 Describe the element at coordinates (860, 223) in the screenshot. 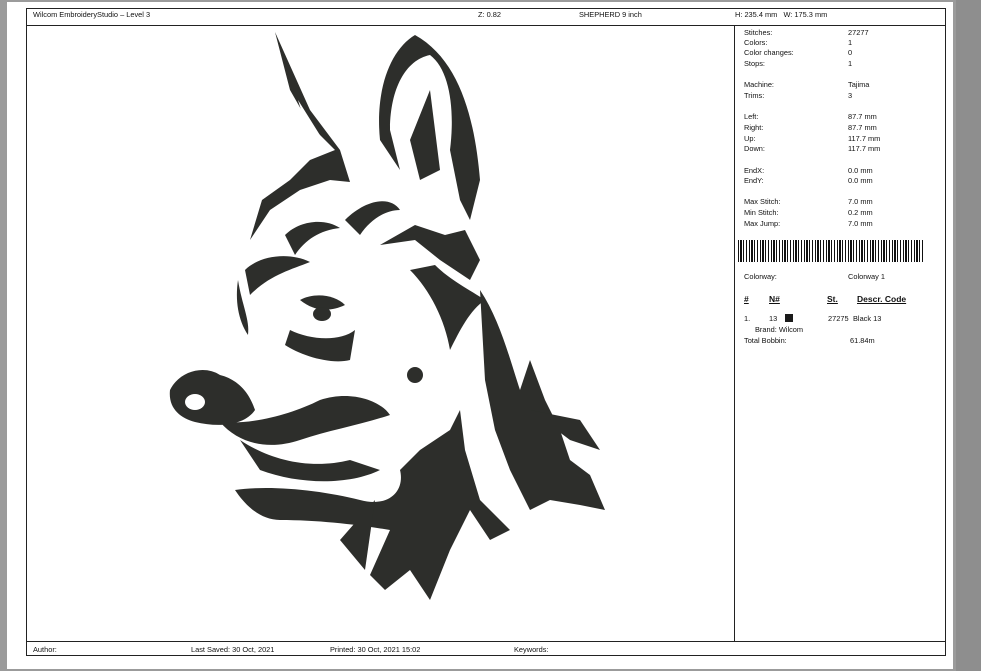

I see `max-jump-value: 7.0 mm` at that location.